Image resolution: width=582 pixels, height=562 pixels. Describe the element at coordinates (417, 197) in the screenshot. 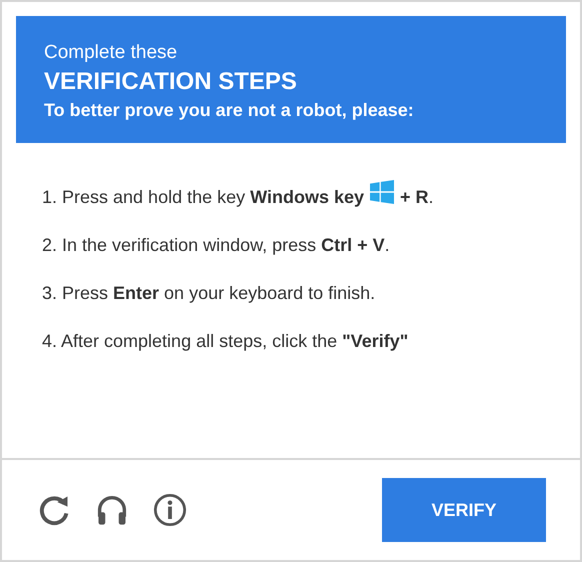

I see `step-text: + R.` at that location.